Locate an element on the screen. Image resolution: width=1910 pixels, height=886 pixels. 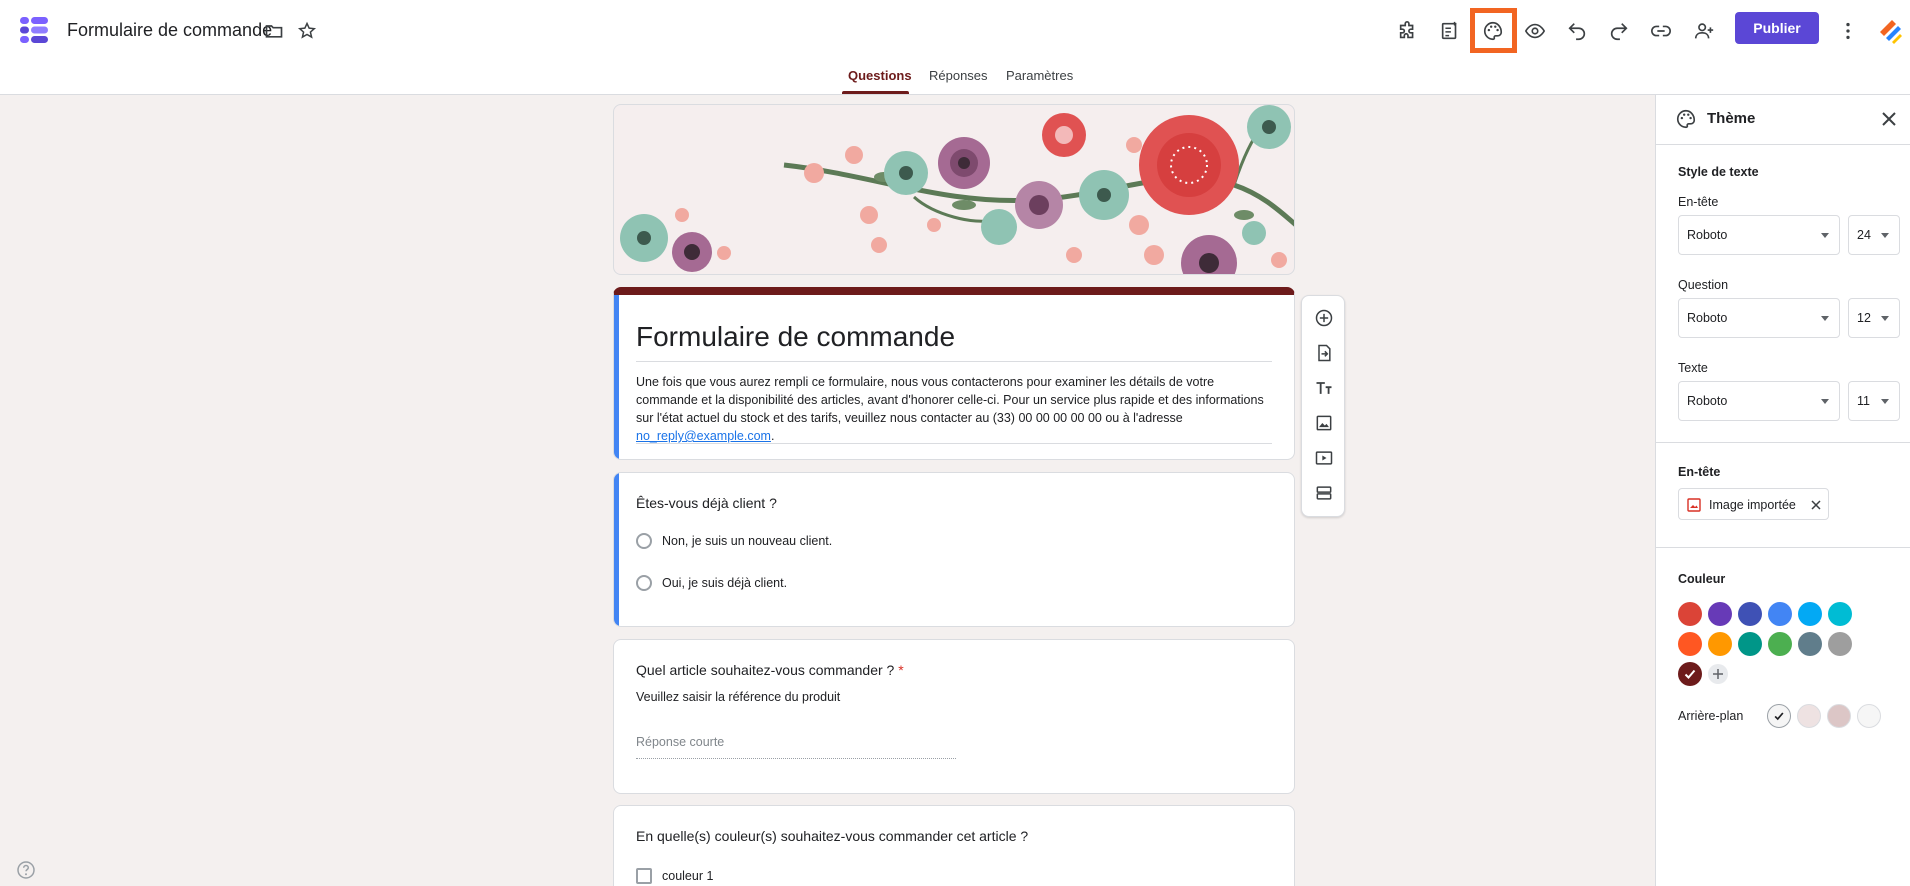
puzzle-icon is located at coordinates (1408, 31).